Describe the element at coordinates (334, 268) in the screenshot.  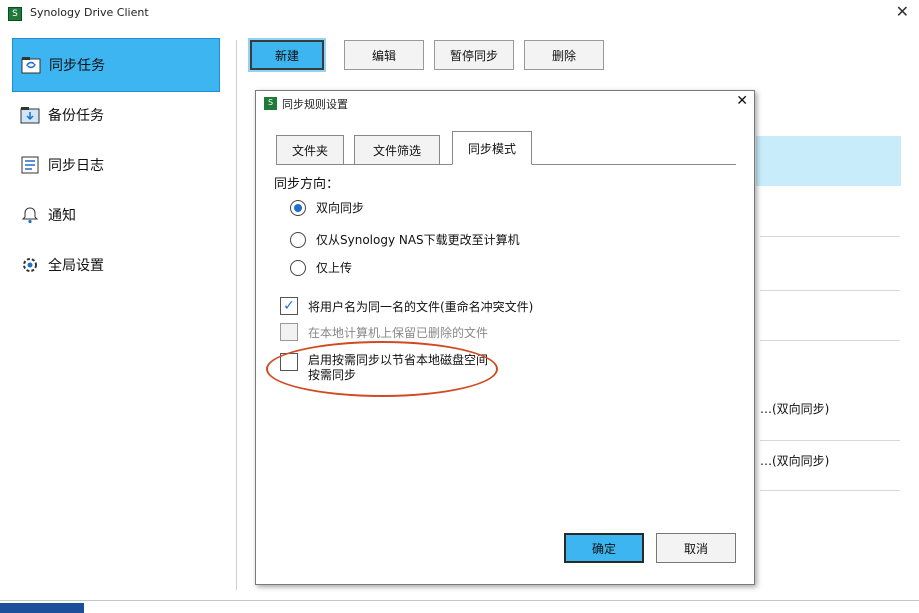
I see `radio-label: 仅上传` at that location.